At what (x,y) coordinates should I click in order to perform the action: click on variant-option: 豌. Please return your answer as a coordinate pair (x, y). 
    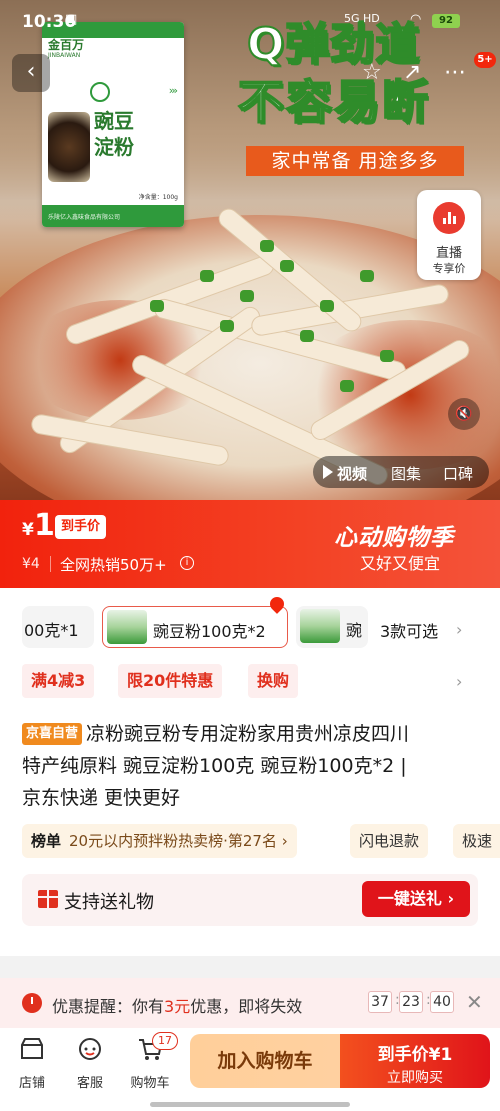
    Looking at the image, I should click on (332, 627).